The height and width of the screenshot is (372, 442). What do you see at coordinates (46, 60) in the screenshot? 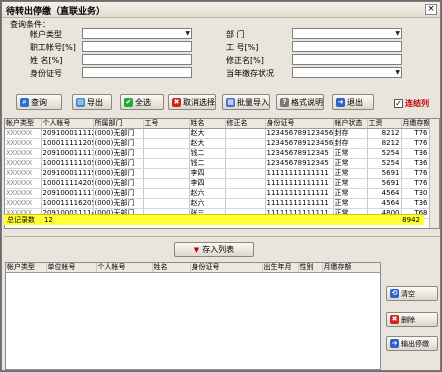
I see `name-label: 姓 名[%]` at bounding box center [46, 60].